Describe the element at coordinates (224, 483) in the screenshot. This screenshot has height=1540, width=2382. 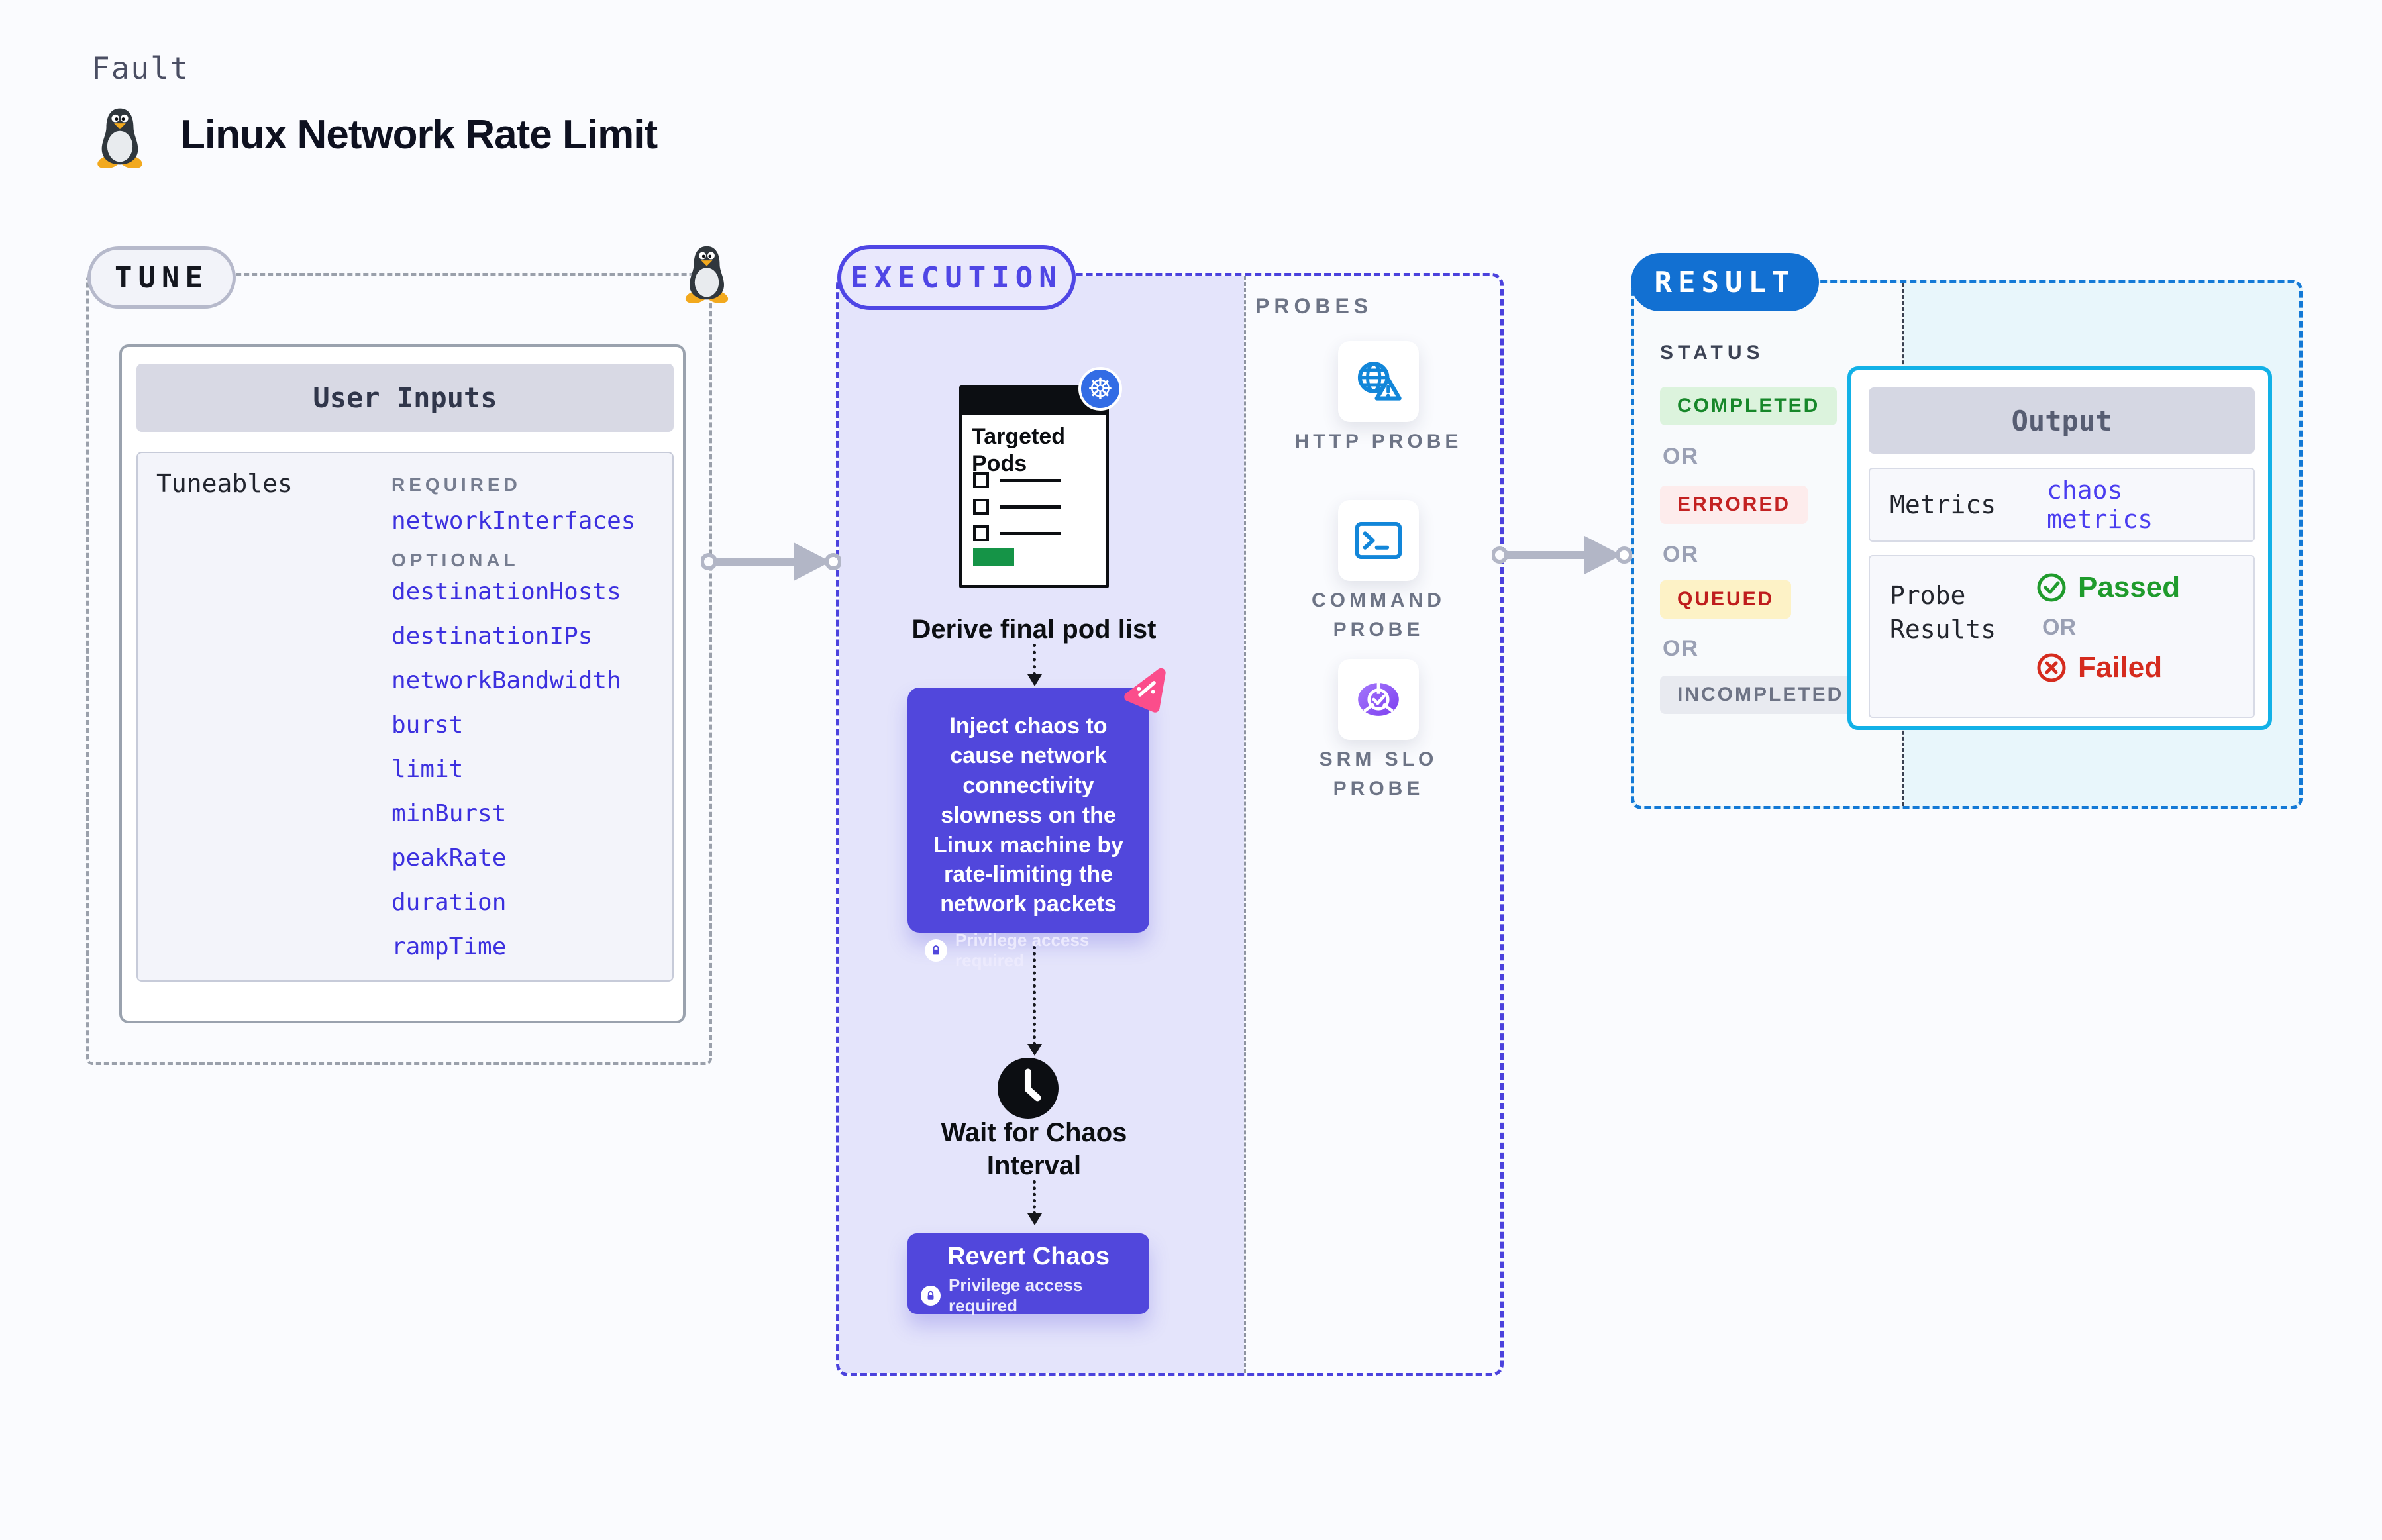
I see `tuneables-label: Tuneables` at that location.